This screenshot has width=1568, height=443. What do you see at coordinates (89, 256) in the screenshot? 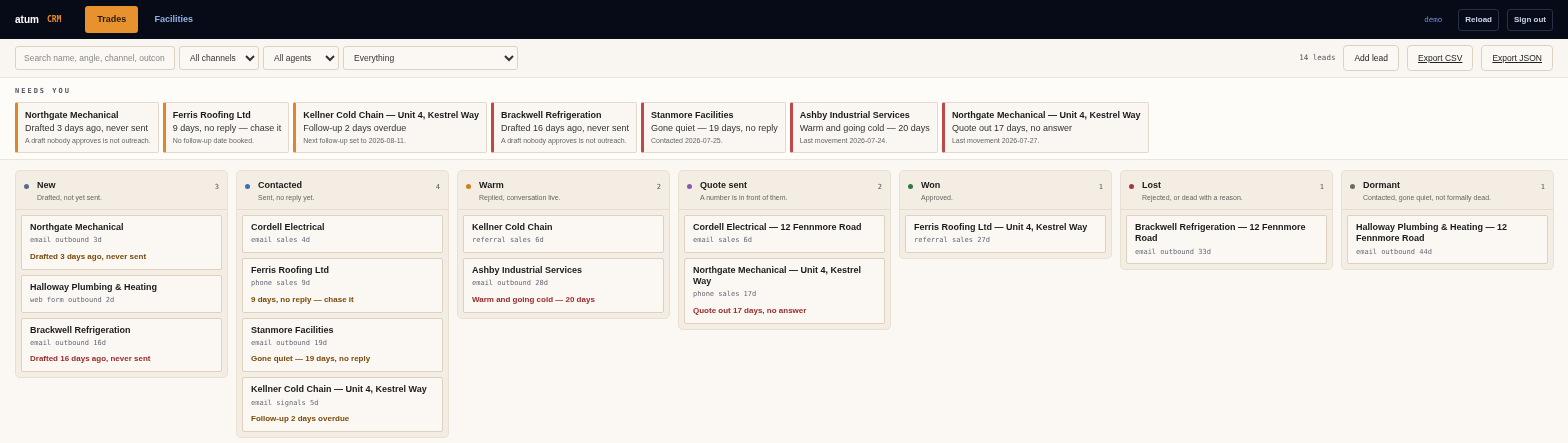
I see `lead-note: Drafted 3 days ago, never sent` at bounding box center [89, 256].